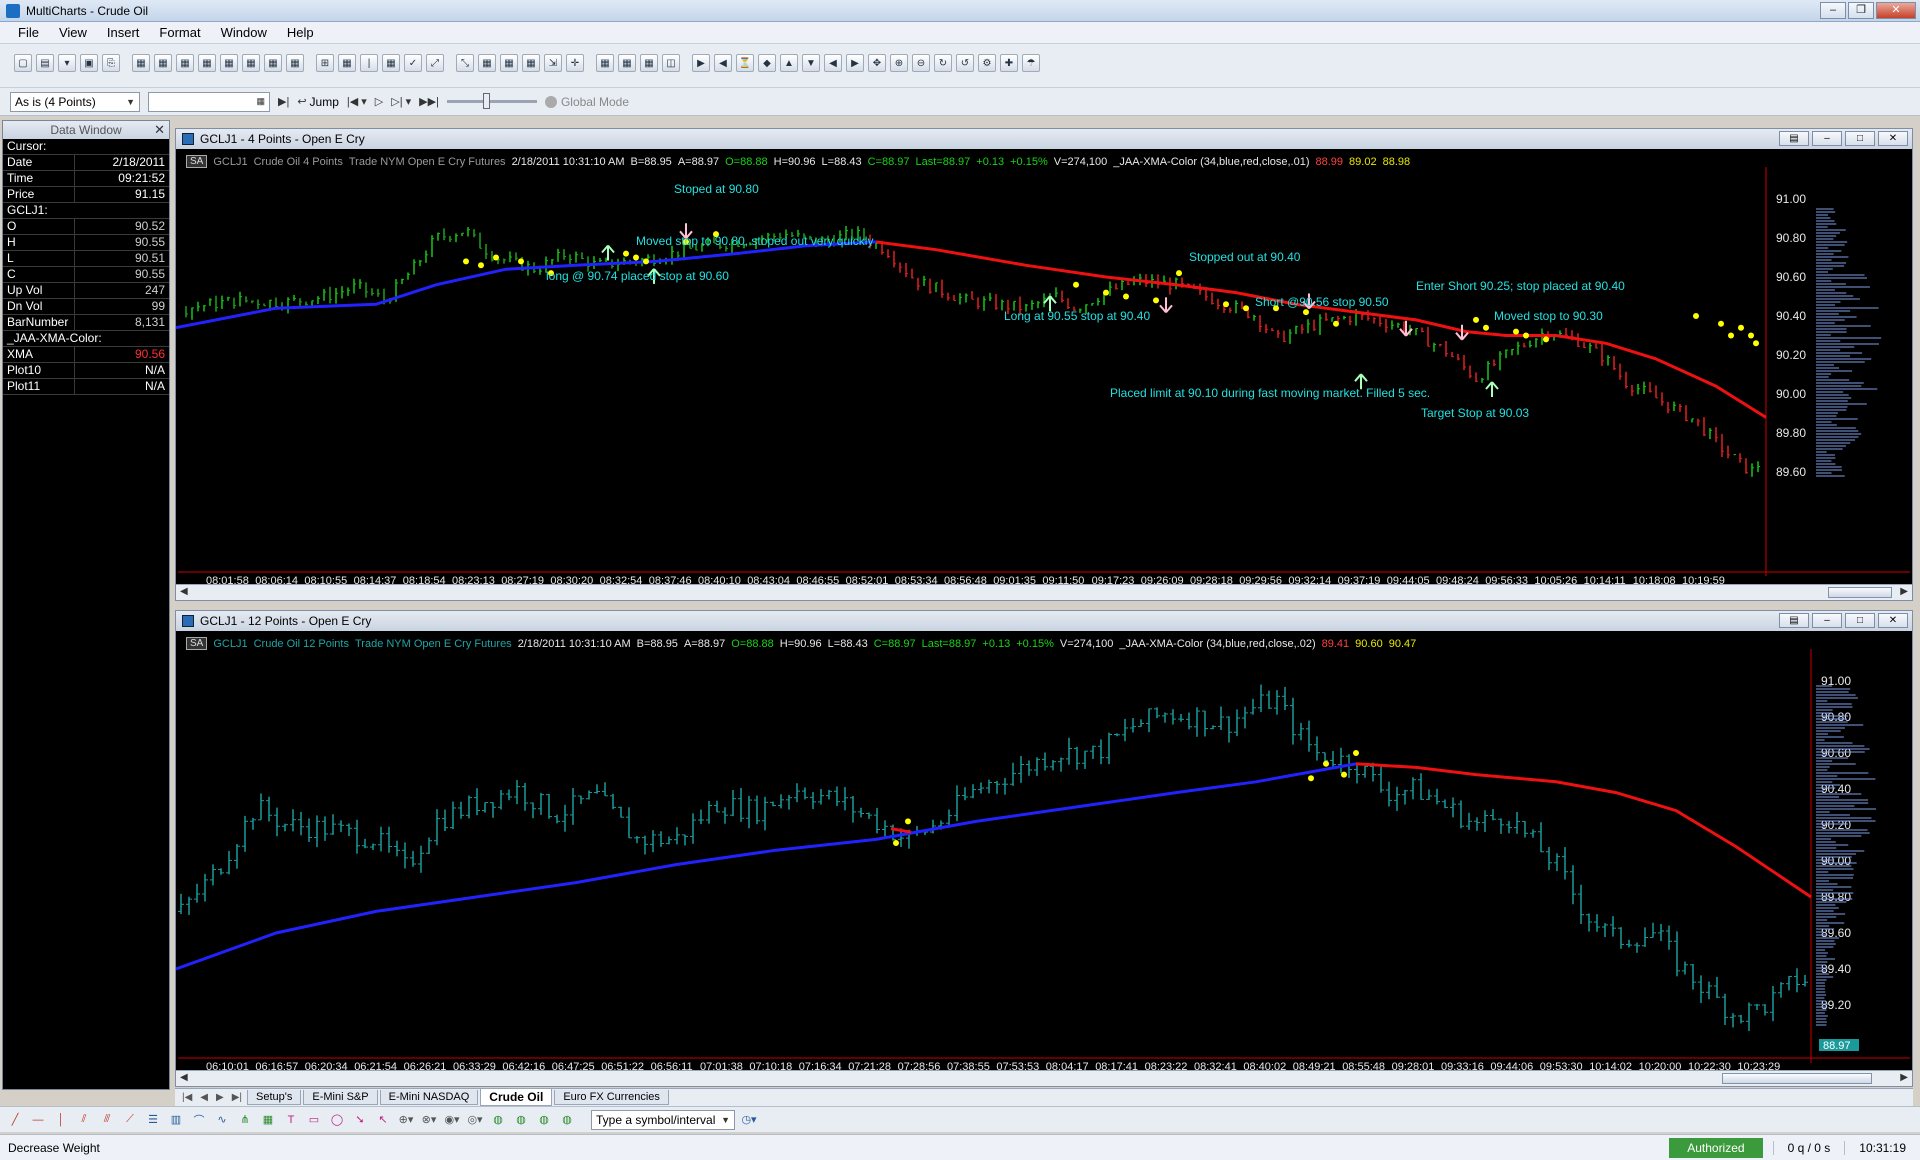  I want to click on magnet-icon: ⊗▾, so click(429, 1120).